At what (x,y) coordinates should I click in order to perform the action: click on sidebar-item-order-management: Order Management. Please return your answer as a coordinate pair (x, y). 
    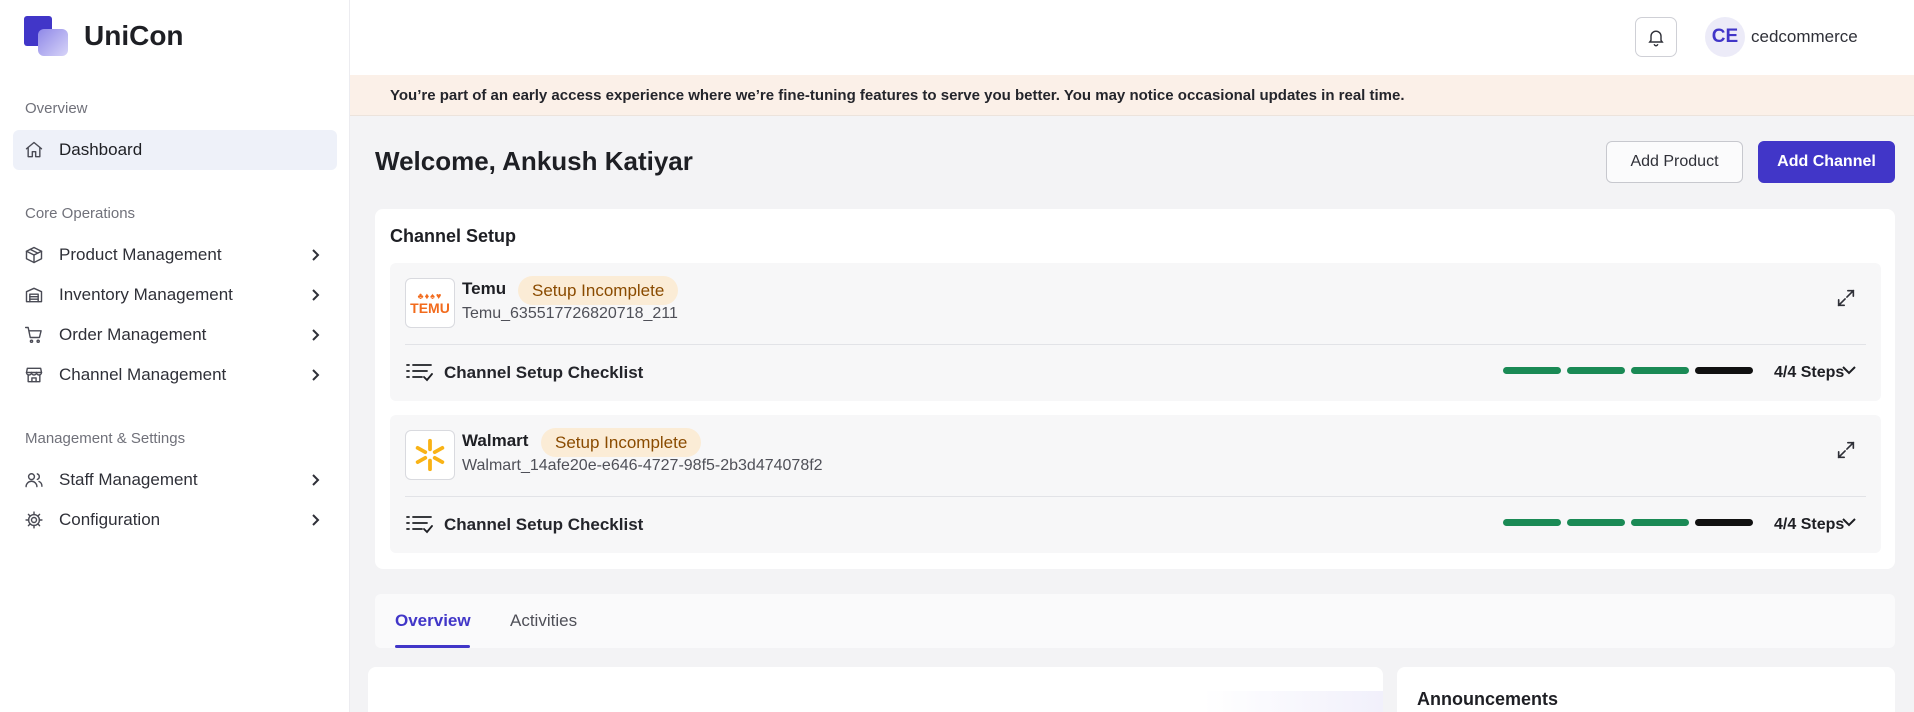
    Looking at the image, I should click on (175, 335).